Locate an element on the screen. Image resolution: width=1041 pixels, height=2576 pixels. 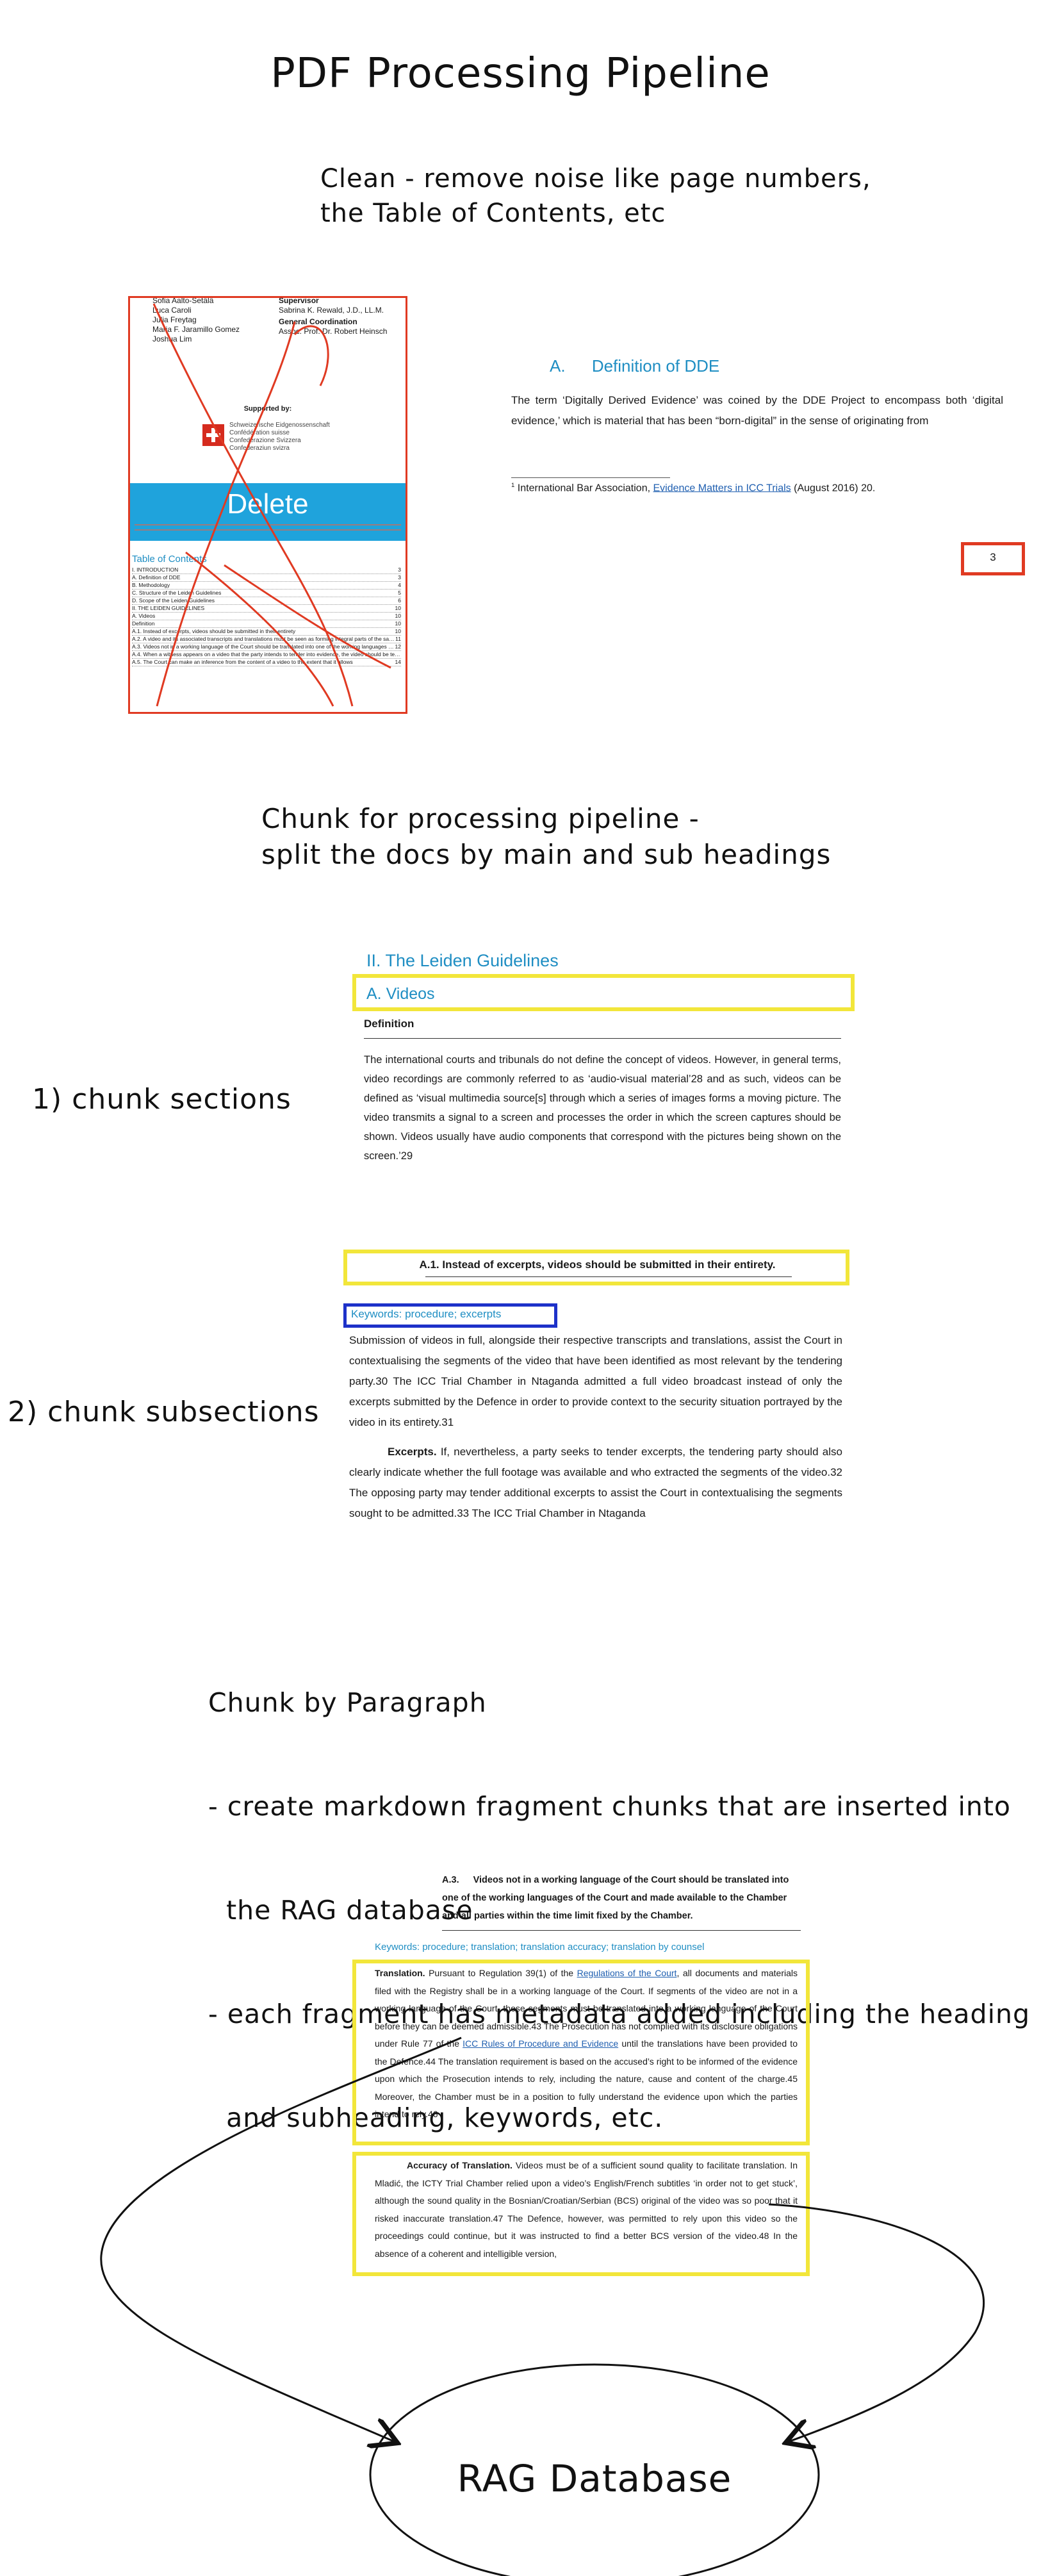
arrow-chunk-2-to-database is located at coordinates (876, 2322).